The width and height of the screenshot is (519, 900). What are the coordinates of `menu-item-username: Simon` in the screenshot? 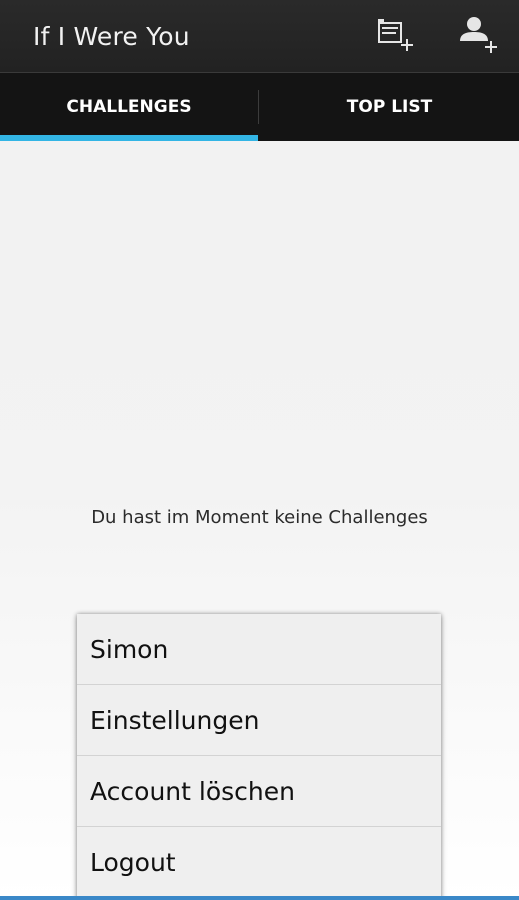 It's located at (259, 649).